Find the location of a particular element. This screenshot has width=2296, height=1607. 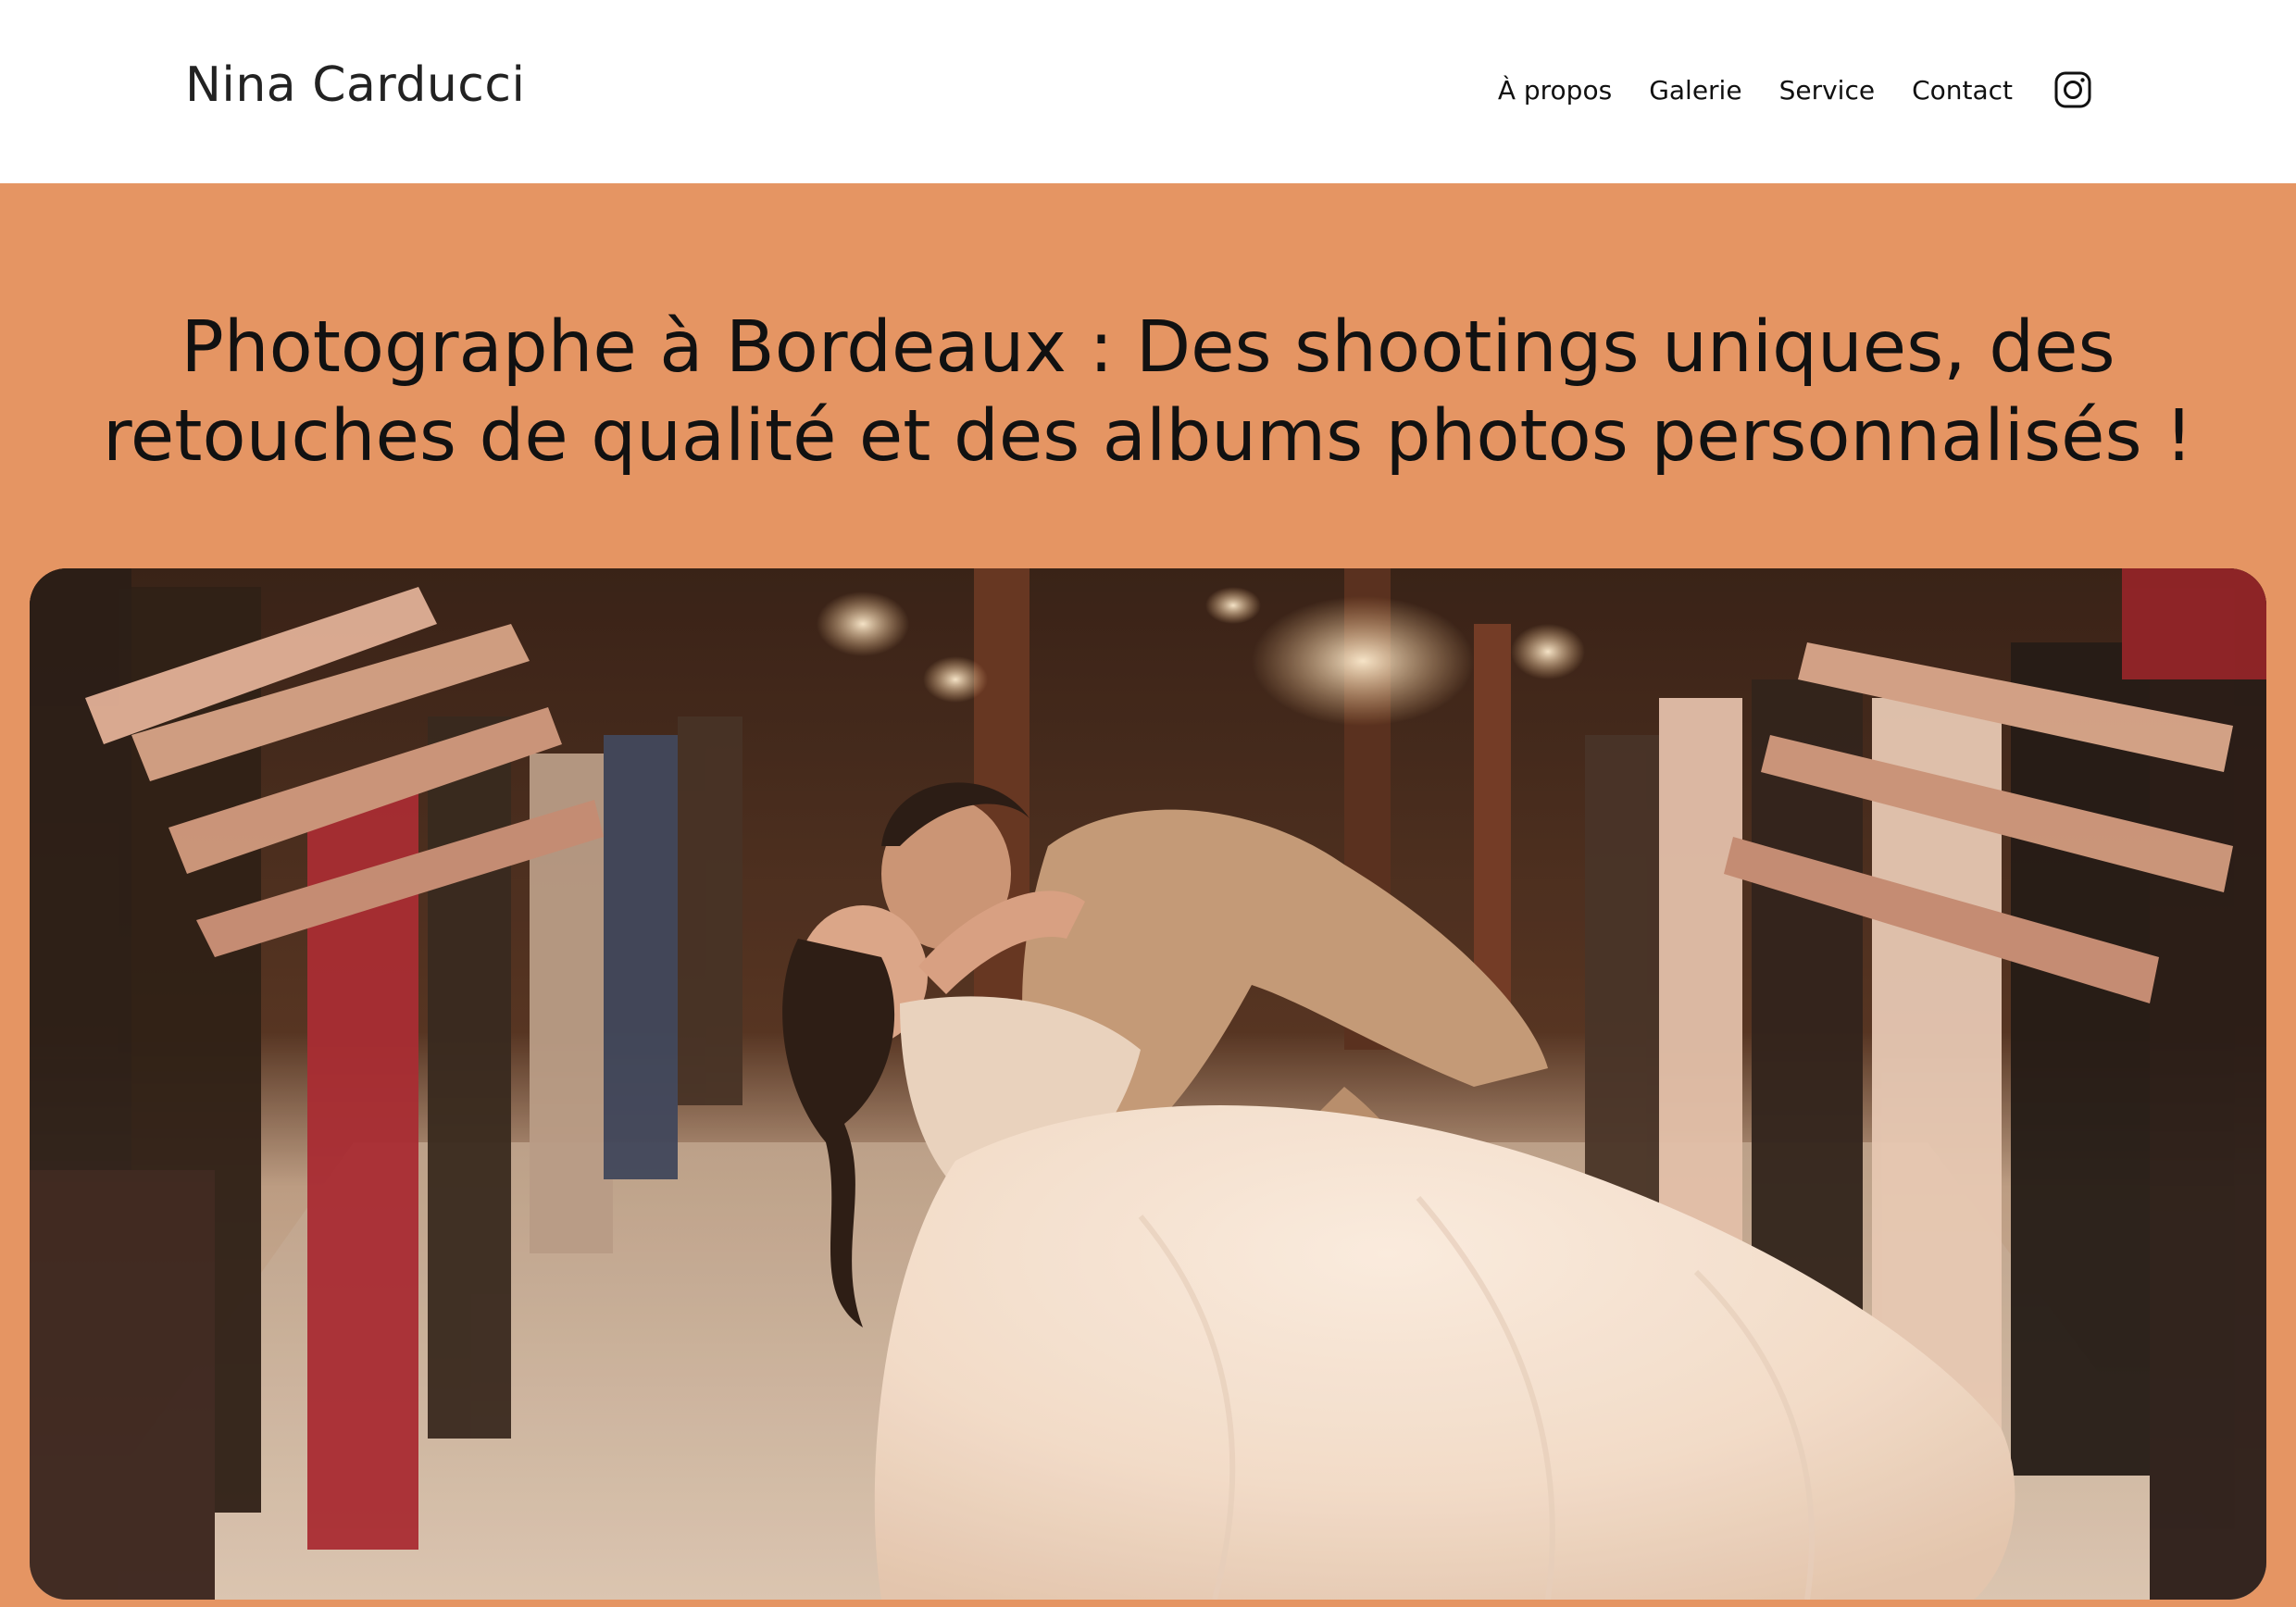

nav-link-contact: Contact is located at coordinates (1962, 90).